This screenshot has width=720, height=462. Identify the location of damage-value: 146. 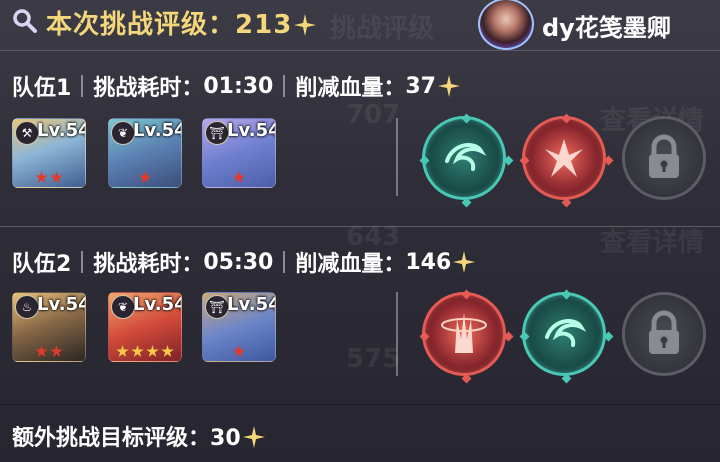
(428, 262).